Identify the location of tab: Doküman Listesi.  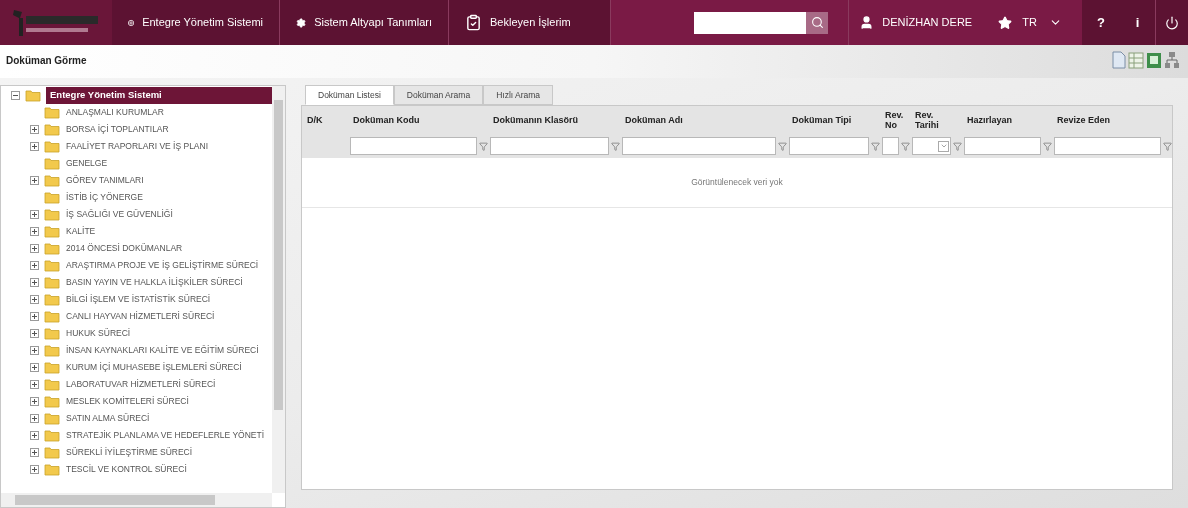
(349, 95).